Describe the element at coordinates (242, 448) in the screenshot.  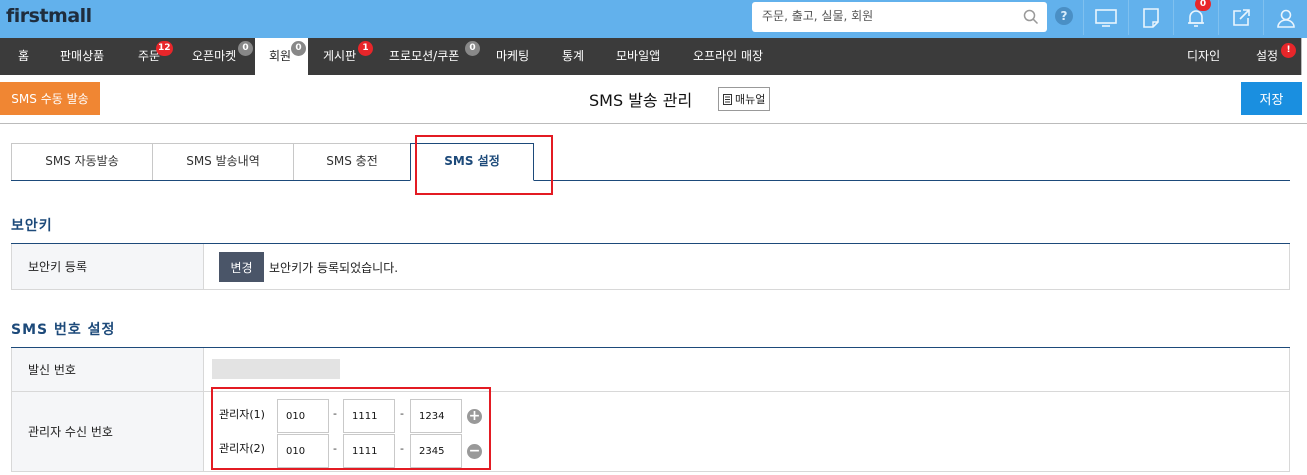
I see `admin-2-label: 관리자(2)` at that location.